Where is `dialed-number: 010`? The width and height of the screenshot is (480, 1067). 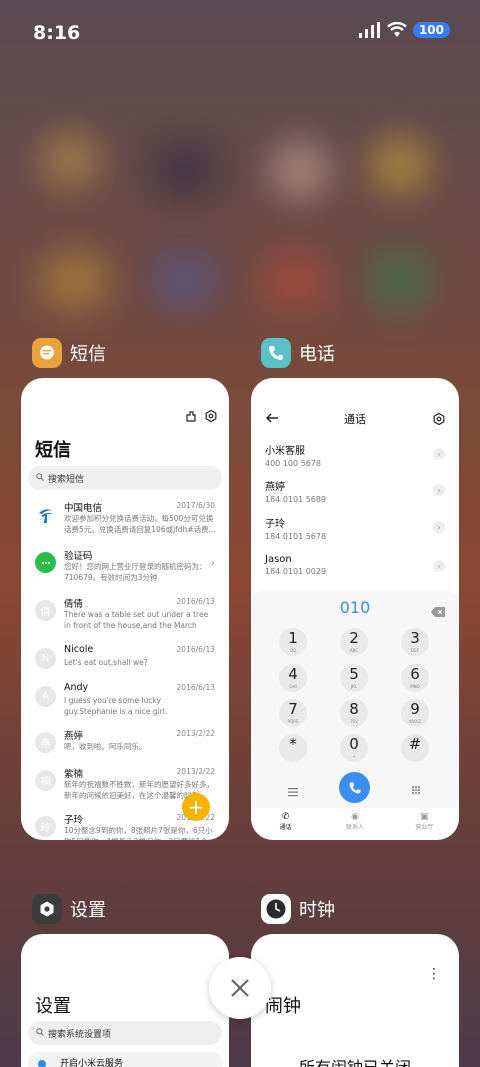
dialed-number: 010 is located at coordinates (355, 607).